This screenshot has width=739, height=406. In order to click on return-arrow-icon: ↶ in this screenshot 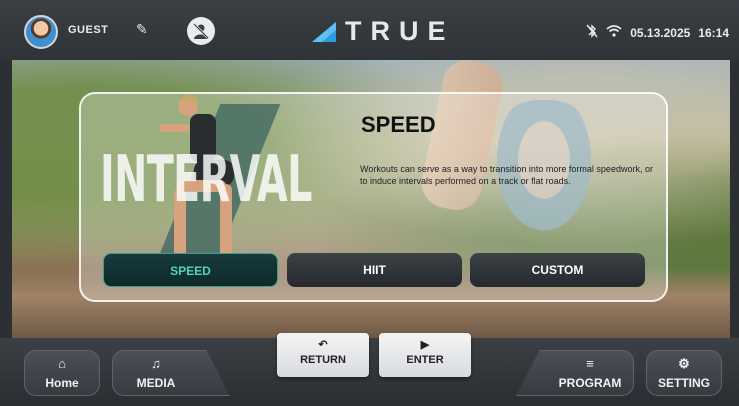, I will do `click(323, 345)`.